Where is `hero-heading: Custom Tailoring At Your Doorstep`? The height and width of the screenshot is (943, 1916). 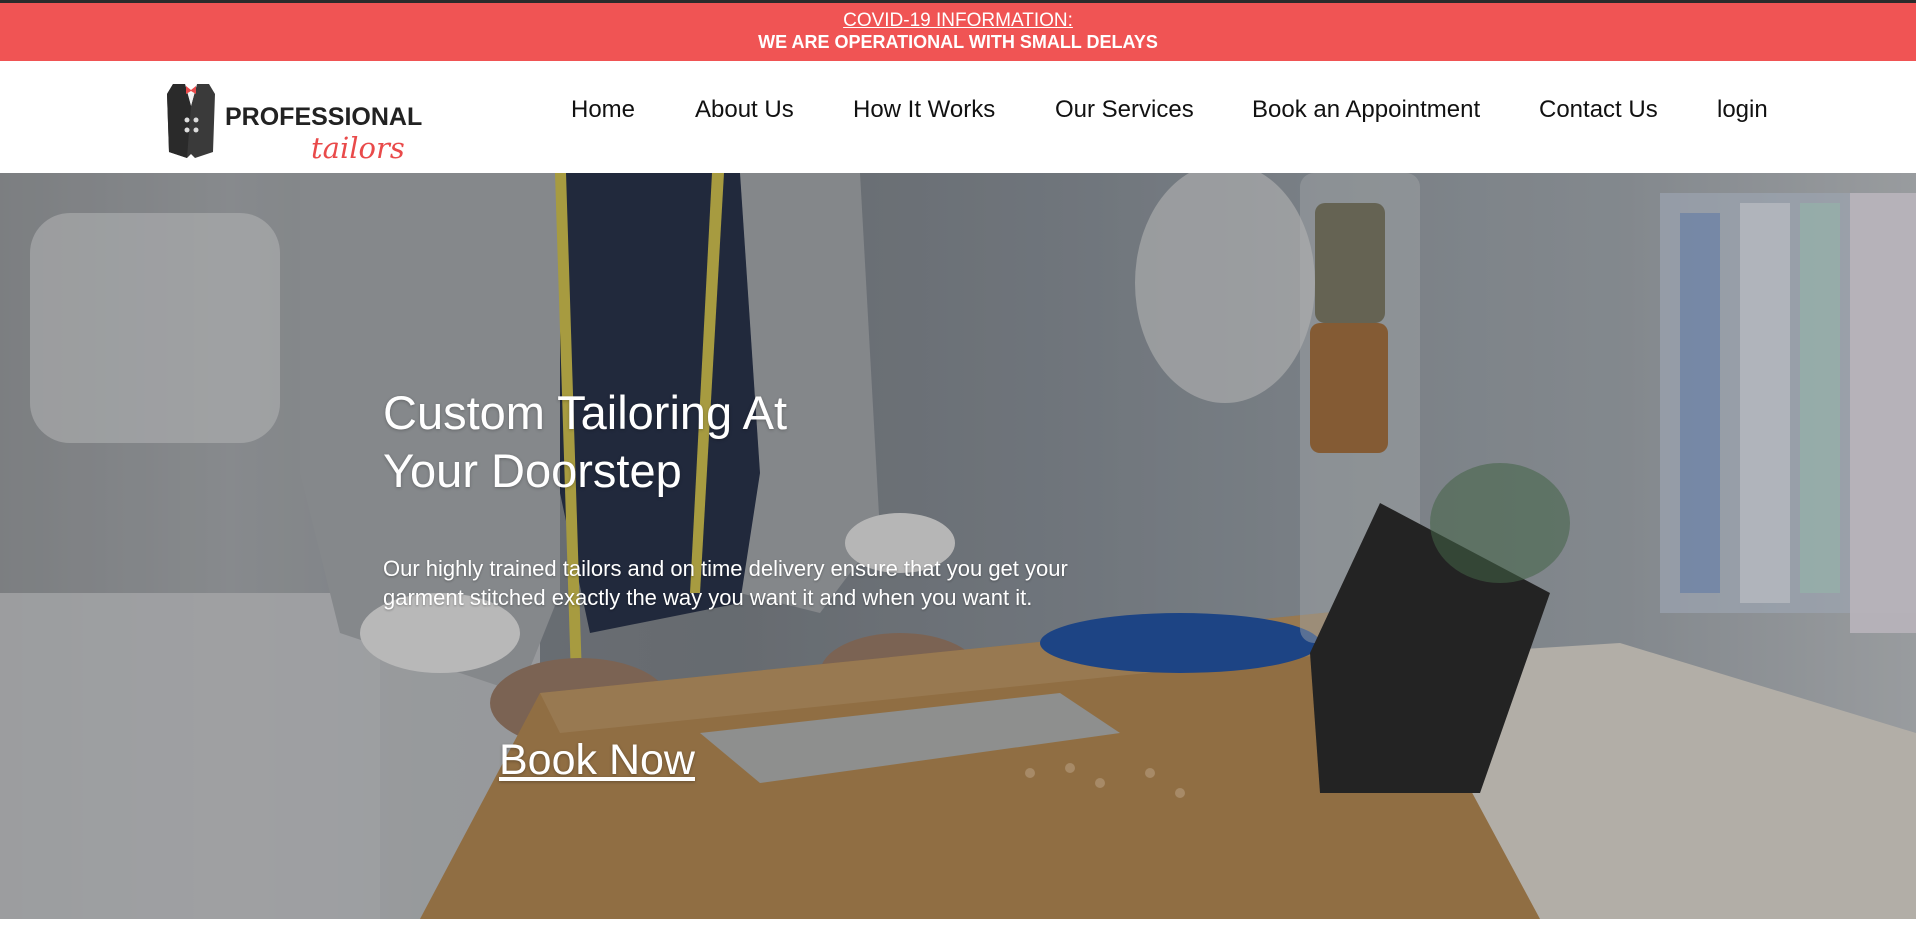
hero-heading: Custom Tailoring At Your Doorstep is located at coordinates (663, 442).